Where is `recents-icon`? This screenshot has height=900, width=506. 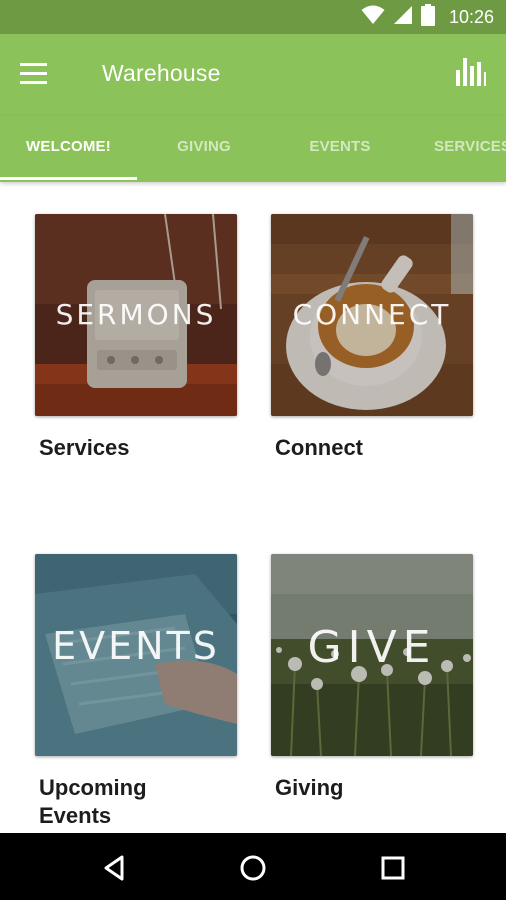 recents-icon is located at coordinates (393, 872).